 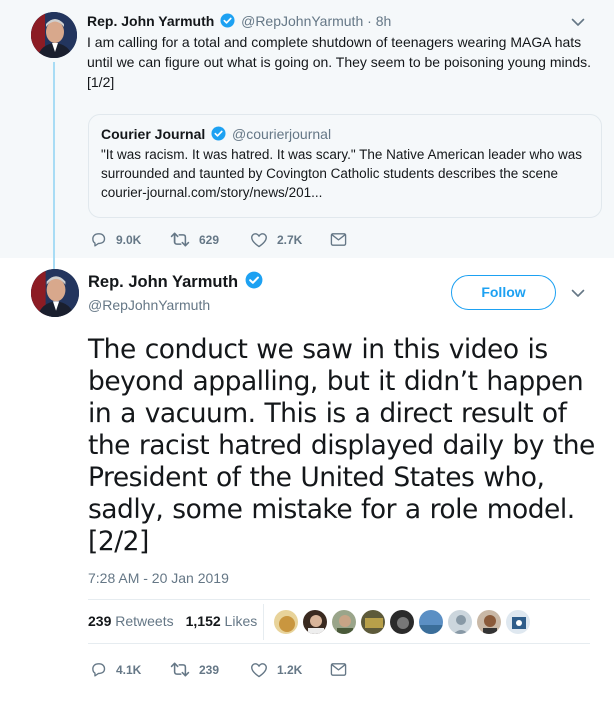 What do you see at coordinates (503, 292) in the screenshot?
I see `follow-button: Follow` at bounding box center [503, 292].